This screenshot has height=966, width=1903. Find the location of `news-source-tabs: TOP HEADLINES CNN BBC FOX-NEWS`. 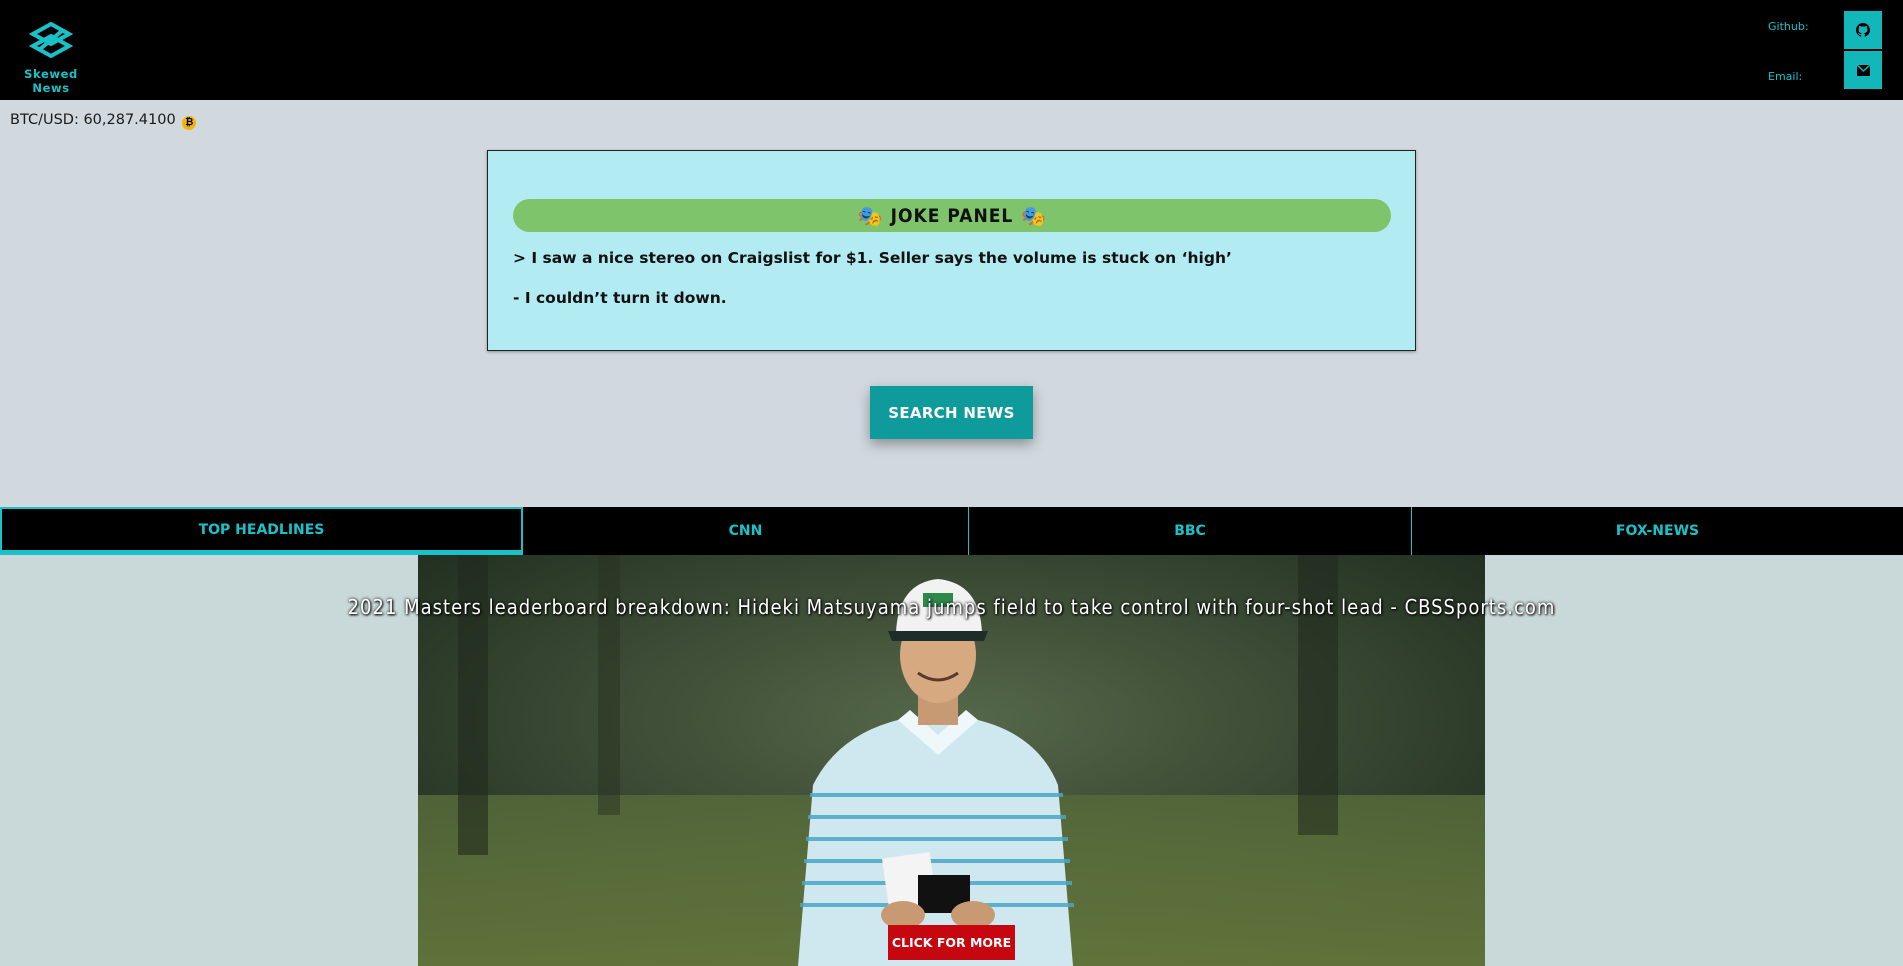

news-source-tabs: TOP HEADLINES CNN BBC FOX-NEWS is located at coordinates (951, 531).